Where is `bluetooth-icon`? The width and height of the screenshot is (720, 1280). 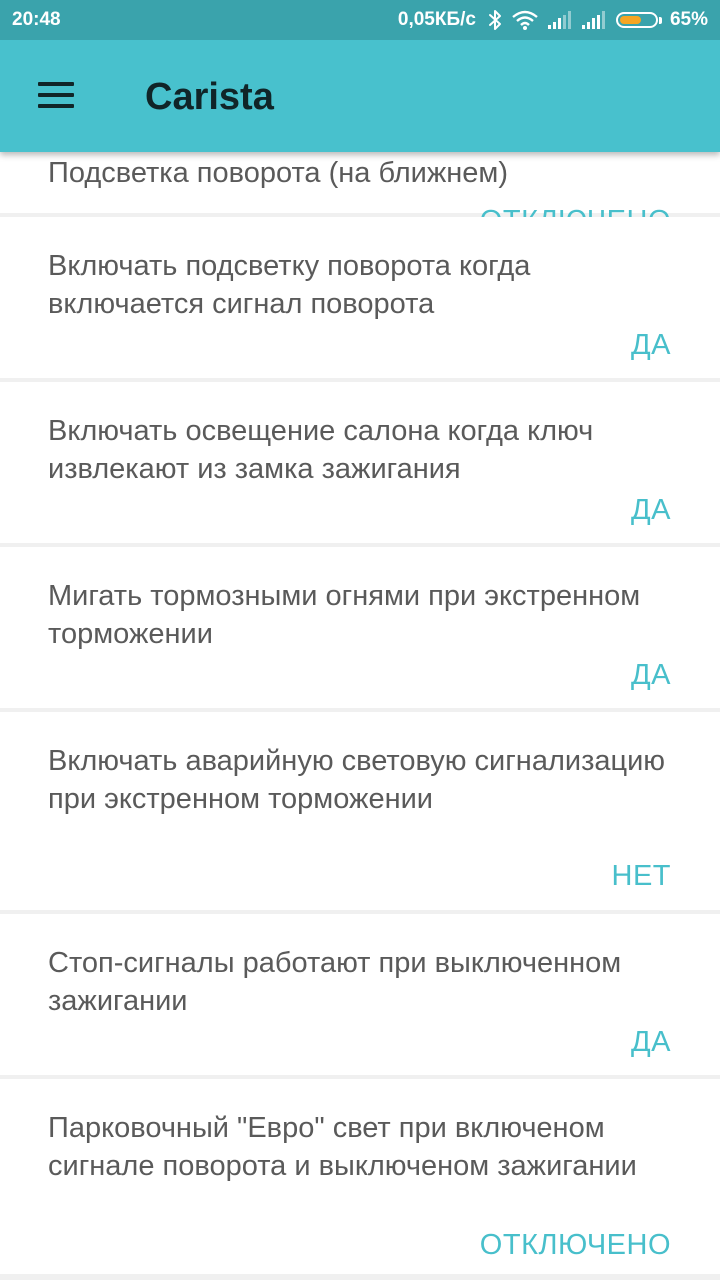
bluetooth-icon is located at coordinates (495, 20).